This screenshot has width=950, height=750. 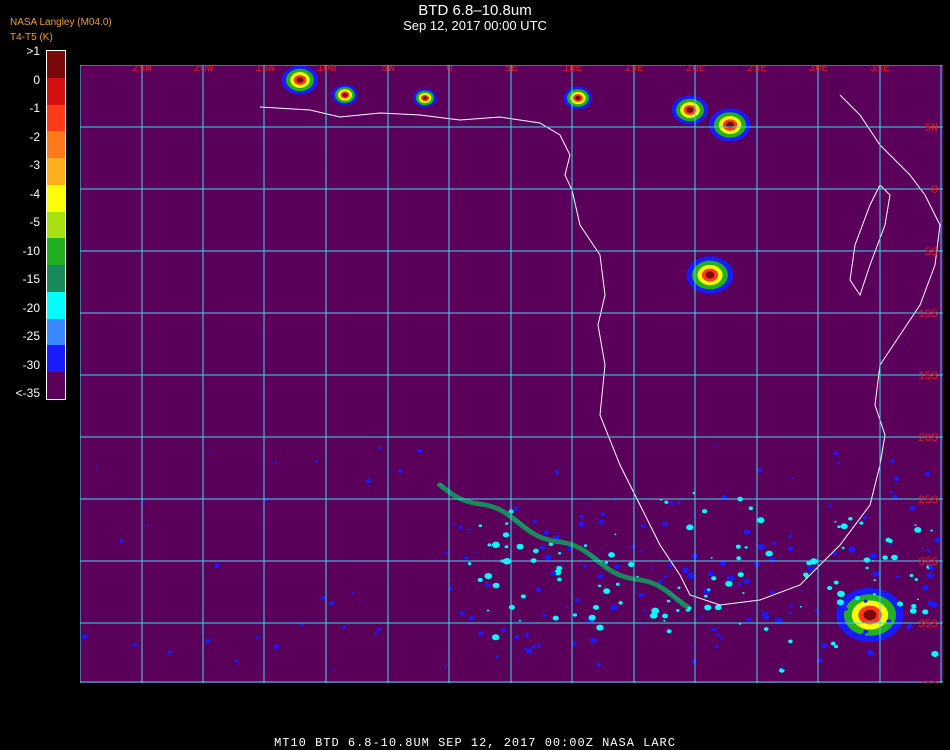 I want to click on latitude-label: 15S, so click(x=928, y=377).